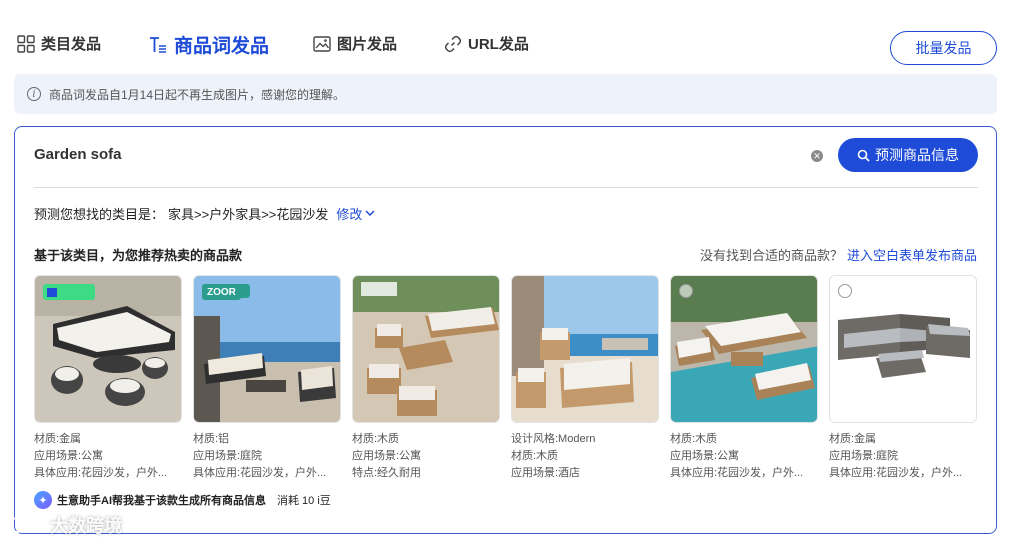 This screenshot has height=544, width=1031. What do you see at coordinates (505, 94) in the screenshot?
I see `notice-banner: i 商品词发品自1月14日起不再生成图片，感谢您的理解。` at bounding box center [505, 94].